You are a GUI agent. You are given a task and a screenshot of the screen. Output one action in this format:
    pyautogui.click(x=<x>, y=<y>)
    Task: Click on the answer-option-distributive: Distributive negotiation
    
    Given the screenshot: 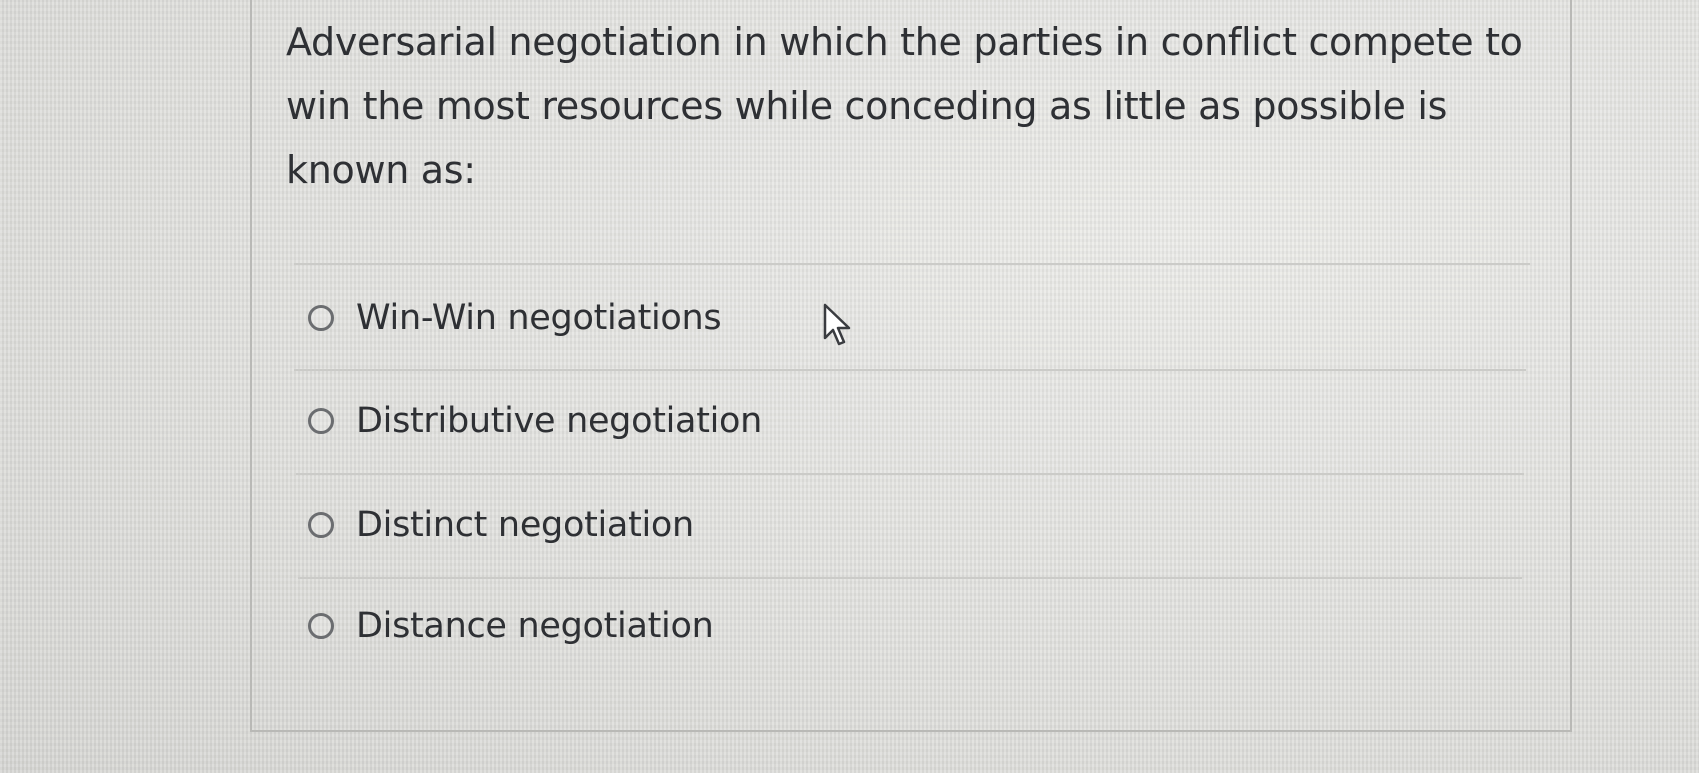 What is the action you would take?
    pyautogui.click(x=535, y=421)
    